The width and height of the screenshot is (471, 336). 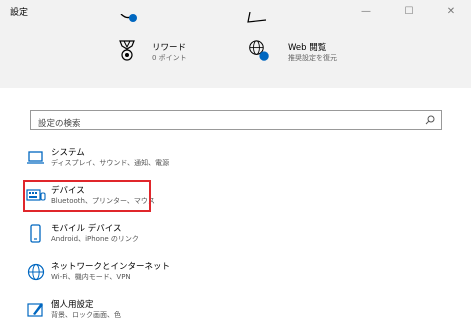 I want to click on close-button: ✕, so click(x=451, y=11).